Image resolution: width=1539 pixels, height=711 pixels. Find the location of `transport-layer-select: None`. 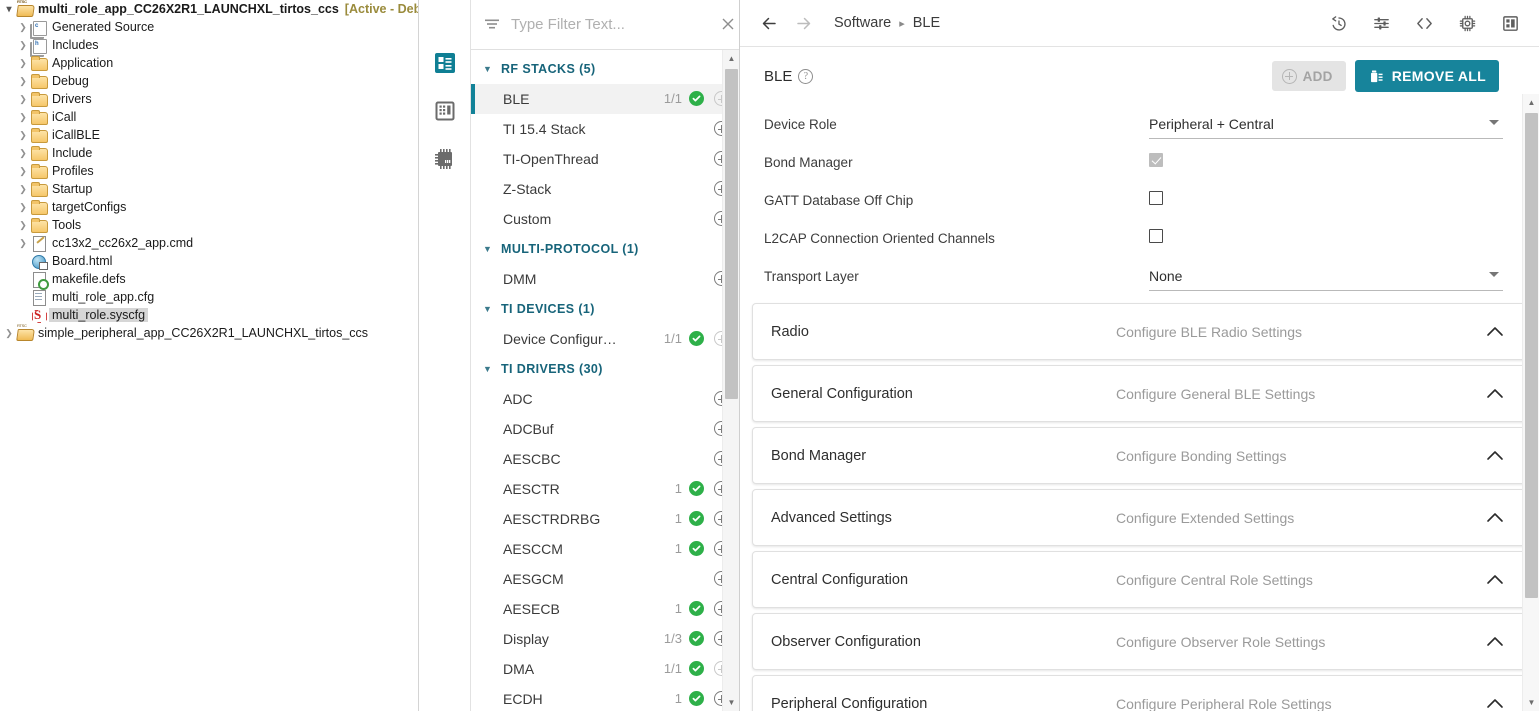

transport-layer-select: None is located at coordinates (1326, 276).